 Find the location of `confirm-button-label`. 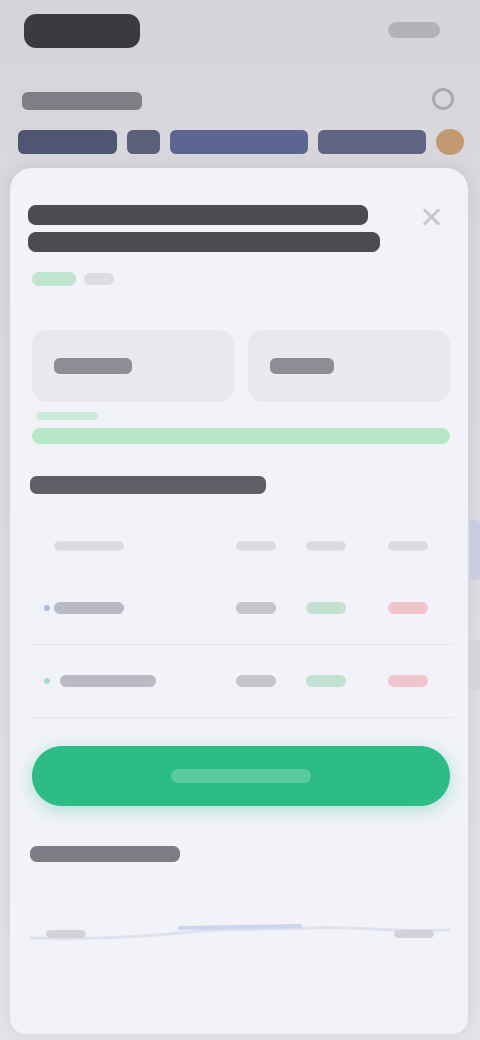

confirm-button-label is located at coordinates (241, 776).